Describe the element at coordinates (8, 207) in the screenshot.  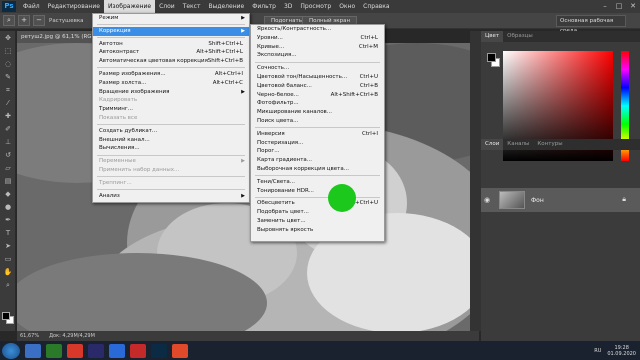
I see `dodge-tool-icon: ●` at that location.